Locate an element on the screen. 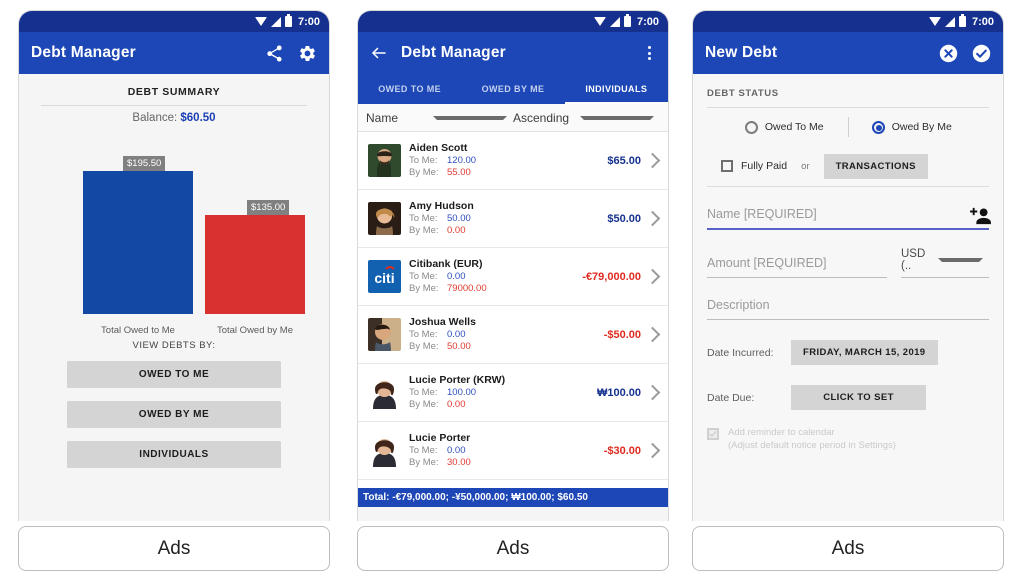  close-circle-icon is located at coordinates (948, 53).